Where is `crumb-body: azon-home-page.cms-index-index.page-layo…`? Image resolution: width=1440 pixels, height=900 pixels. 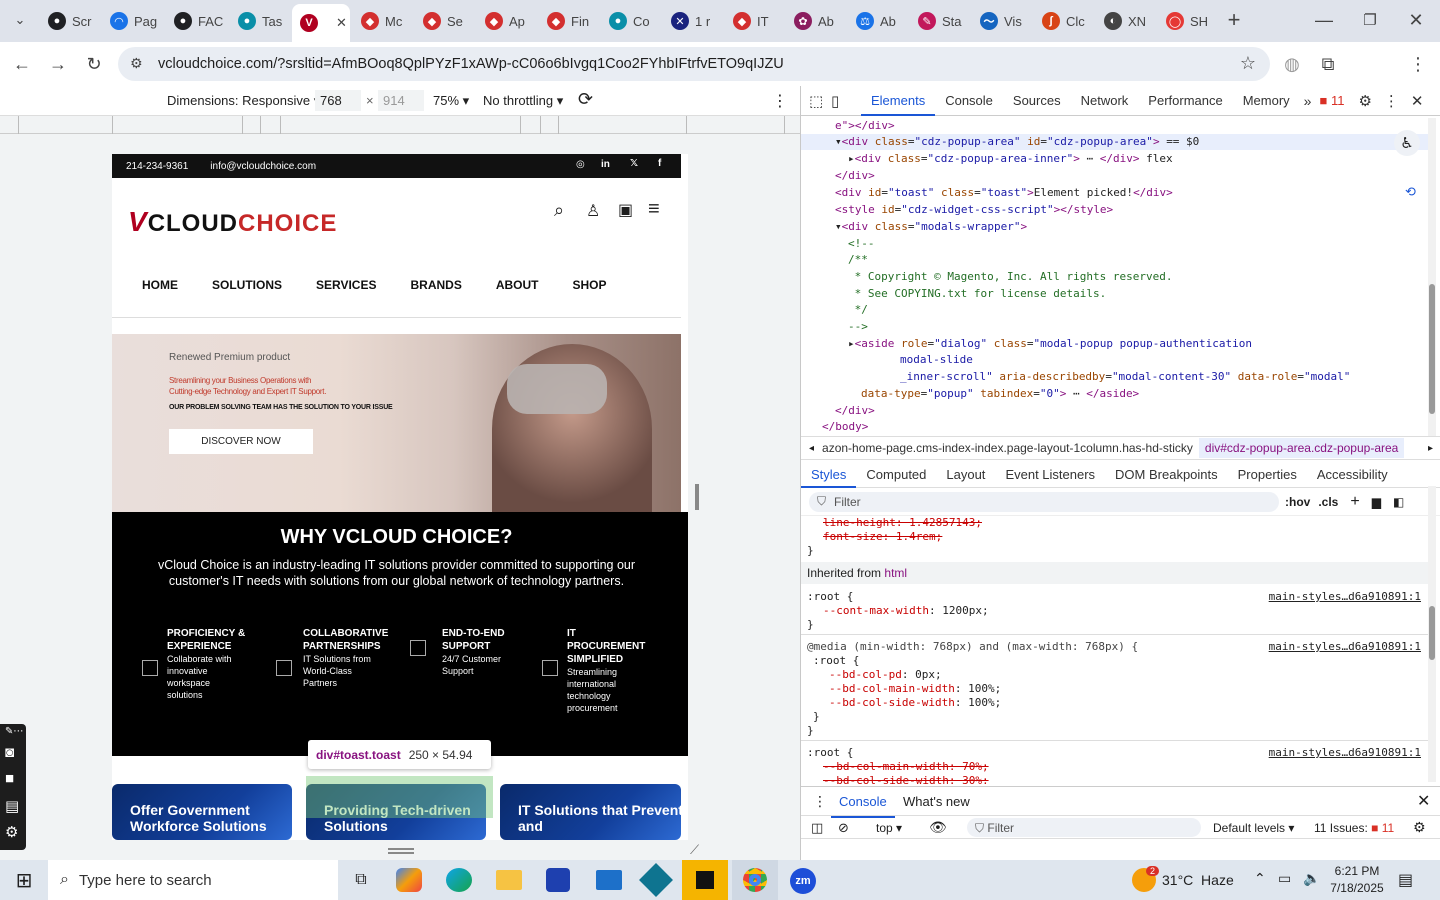 crumb-body: azon-home-page.cms-index-index.page-layo… is located at coordinates (1007, 448).